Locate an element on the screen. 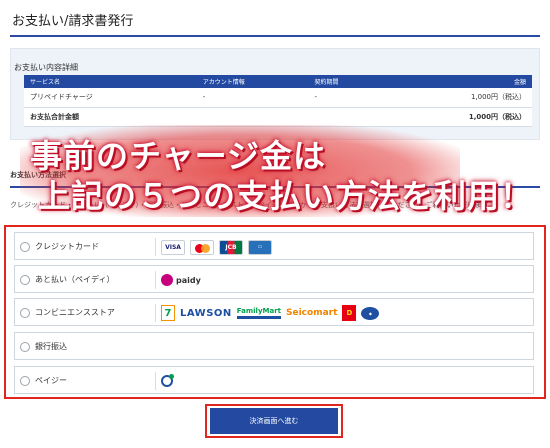 This screenshot has width=550, height=448. payment-detail-heading: お支払い内容詳細 is located at coordinates (46, 67).